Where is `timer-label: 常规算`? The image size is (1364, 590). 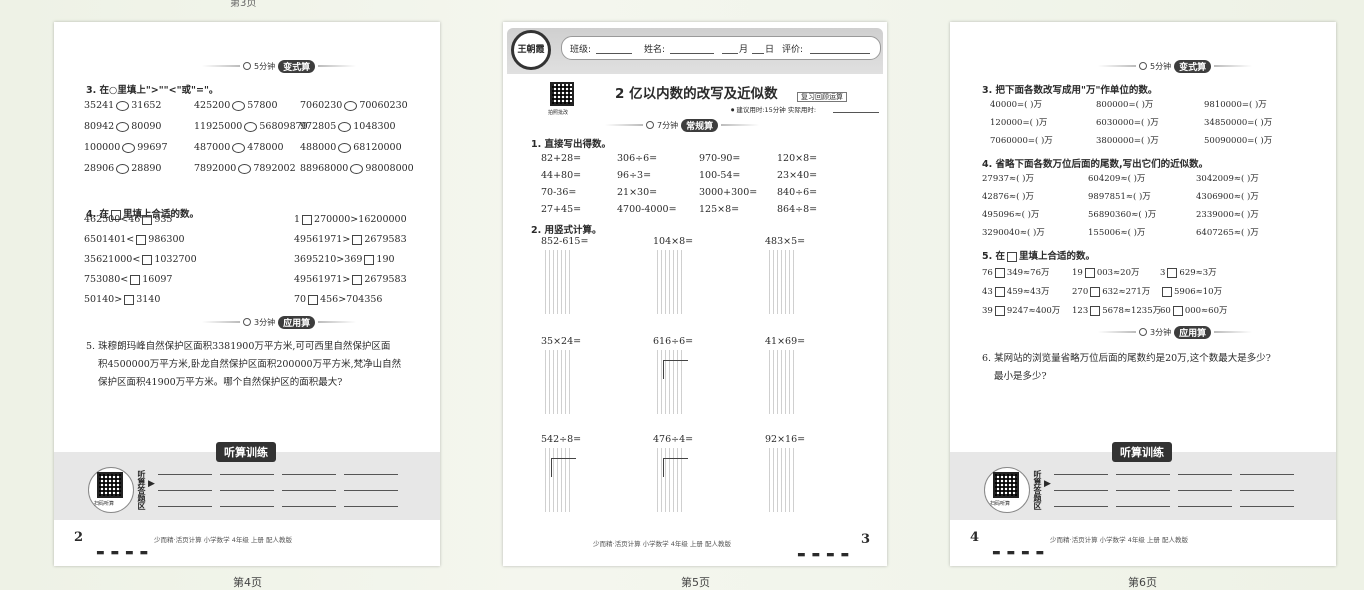 timer-label: 常规算 is located at coordinates (700, 125).